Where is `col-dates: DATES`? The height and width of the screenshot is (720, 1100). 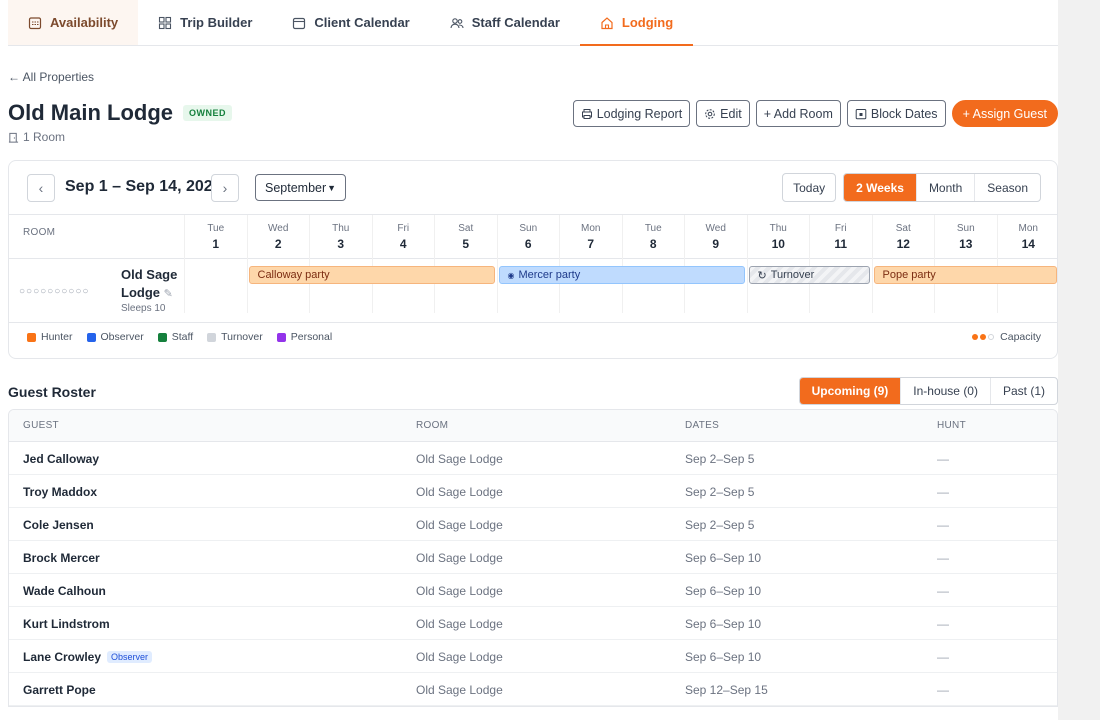 col-dates: DATES is located at coordinates (702, 425).